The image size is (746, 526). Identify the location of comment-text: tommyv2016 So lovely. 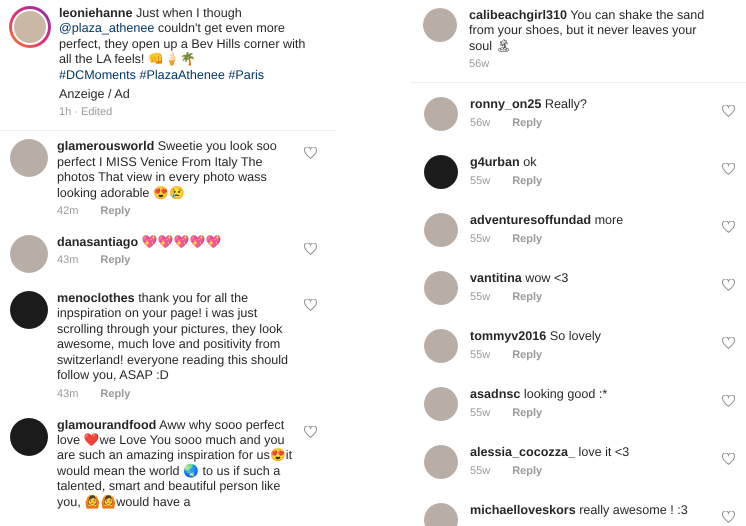
(536, 337).